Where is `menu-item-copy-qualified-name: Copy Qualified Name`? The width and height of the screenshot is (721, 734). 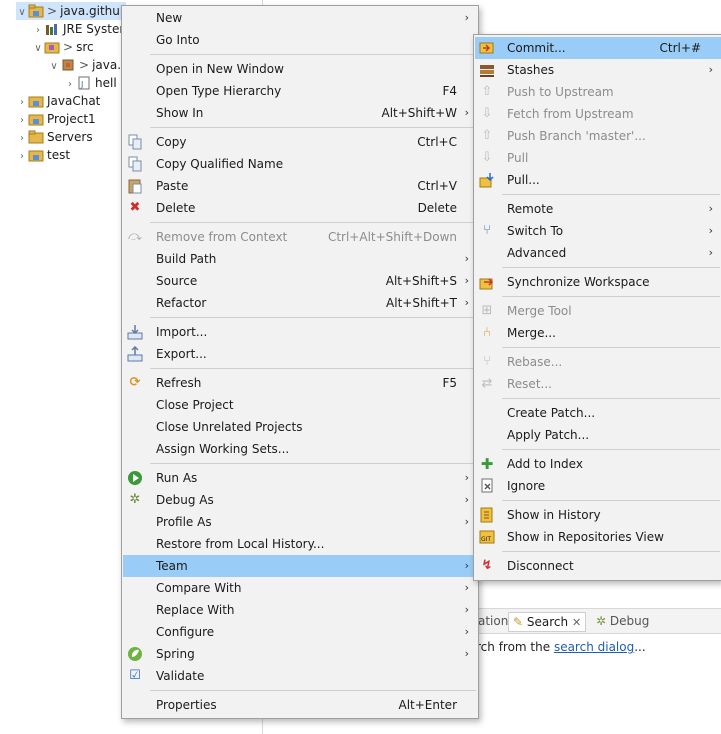
menu-item-copy-qualified-name: Copy Qualified Name is located at coordinates (300, 164).